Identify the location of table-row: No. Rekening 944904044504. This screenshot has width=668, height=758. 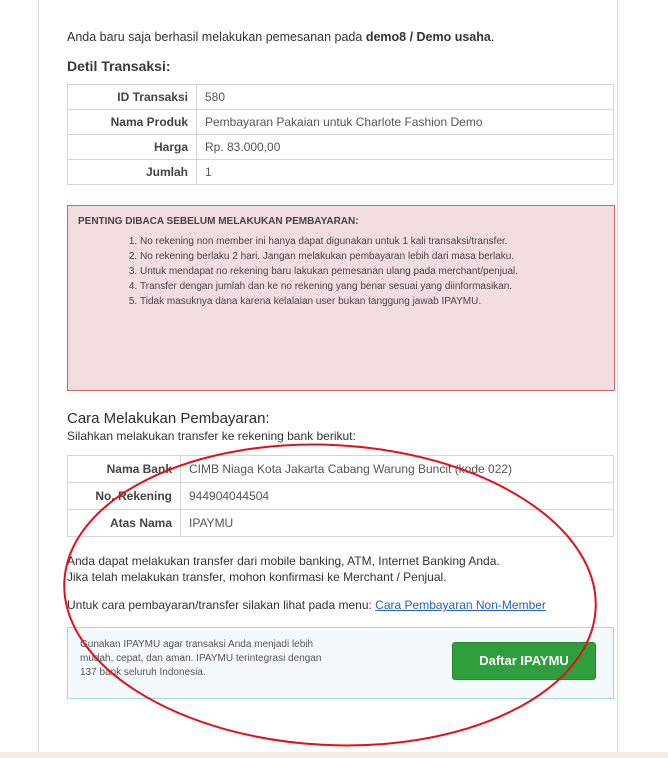
(340, 496).